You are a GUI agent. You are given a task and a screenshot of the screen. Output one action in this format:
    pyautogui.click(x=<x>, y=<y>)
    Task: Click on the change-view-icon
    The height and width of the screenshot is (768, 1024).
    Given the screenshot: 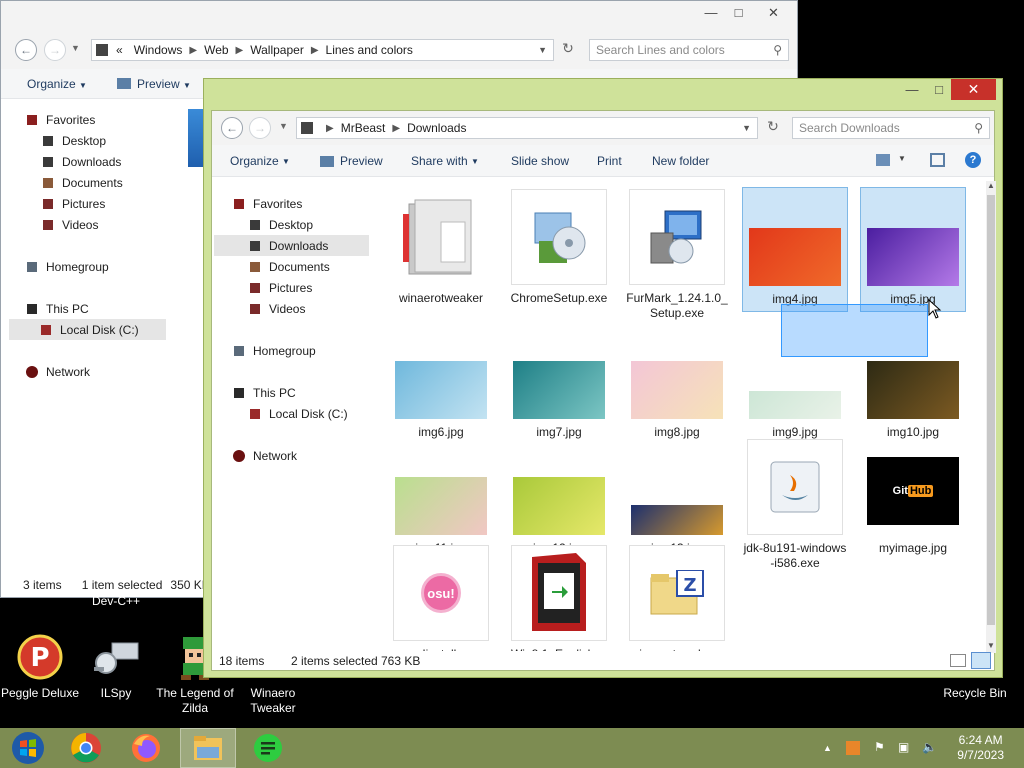 What is the action you would take?
    pyautogui.click(x=883, y=160)
    